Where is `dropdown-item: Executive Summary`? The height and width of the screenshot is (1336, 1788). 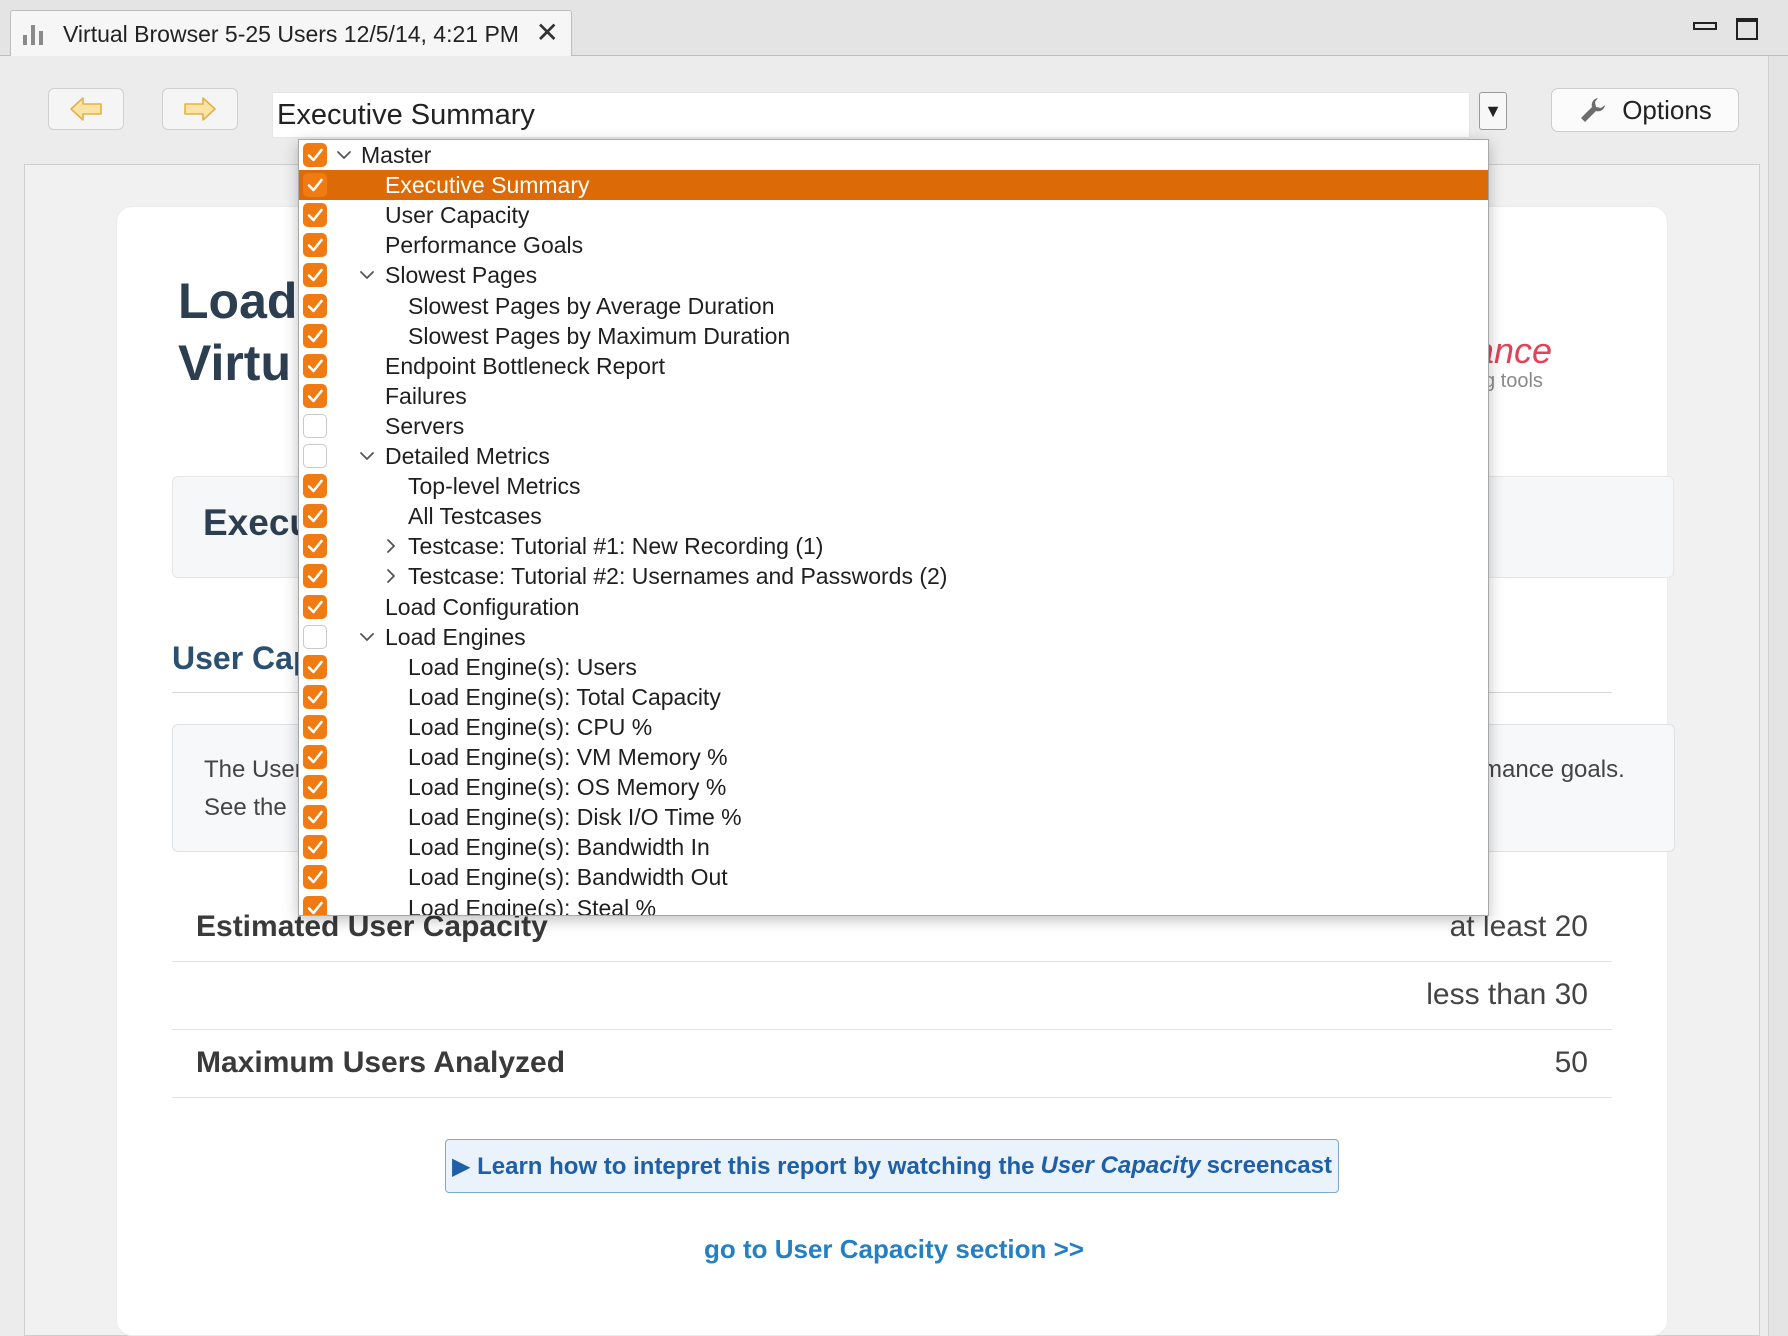
dropdown-item: Executive Summary is located at coordinates (893, 185).